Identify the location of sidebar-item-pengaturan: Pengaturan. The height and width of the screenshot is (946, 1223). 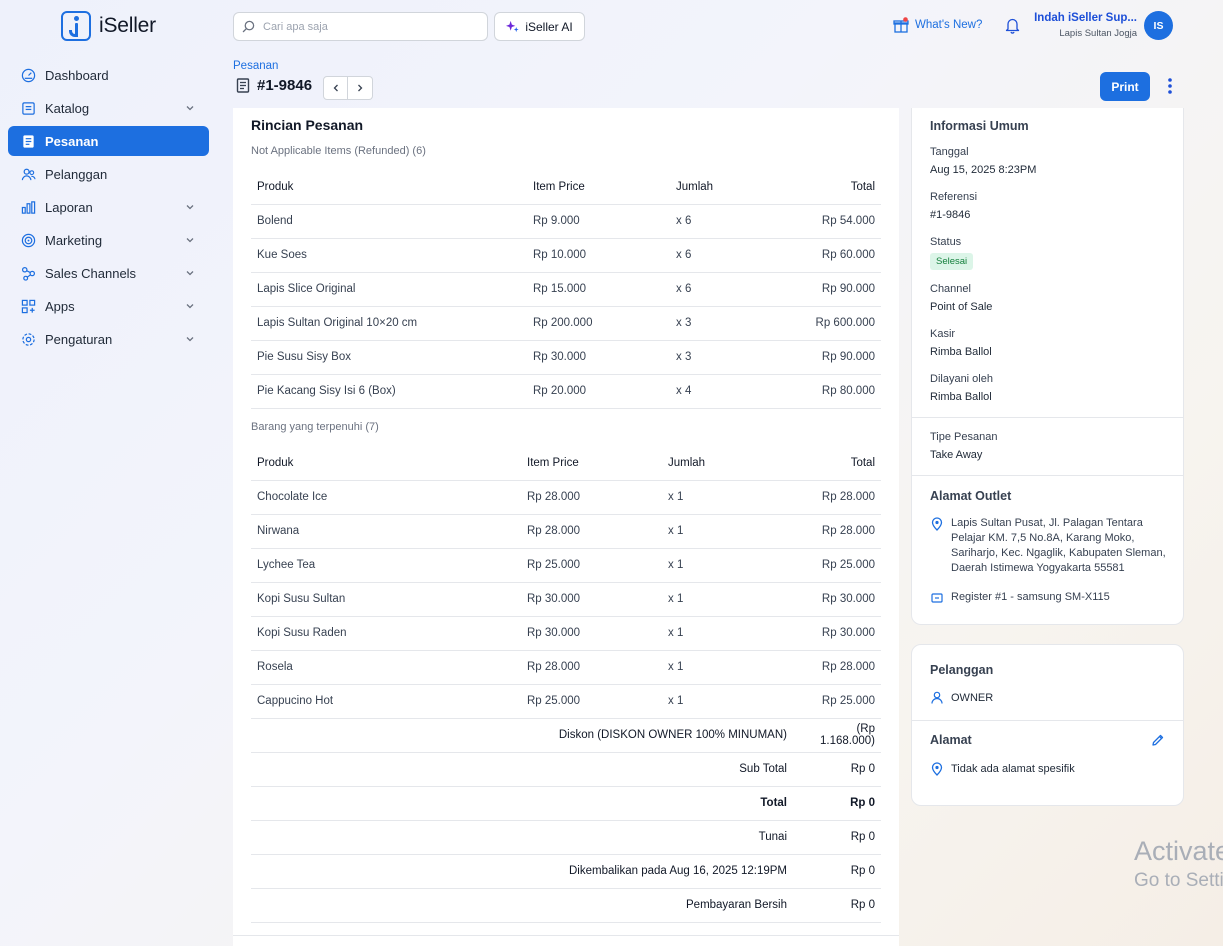
(108, 339).